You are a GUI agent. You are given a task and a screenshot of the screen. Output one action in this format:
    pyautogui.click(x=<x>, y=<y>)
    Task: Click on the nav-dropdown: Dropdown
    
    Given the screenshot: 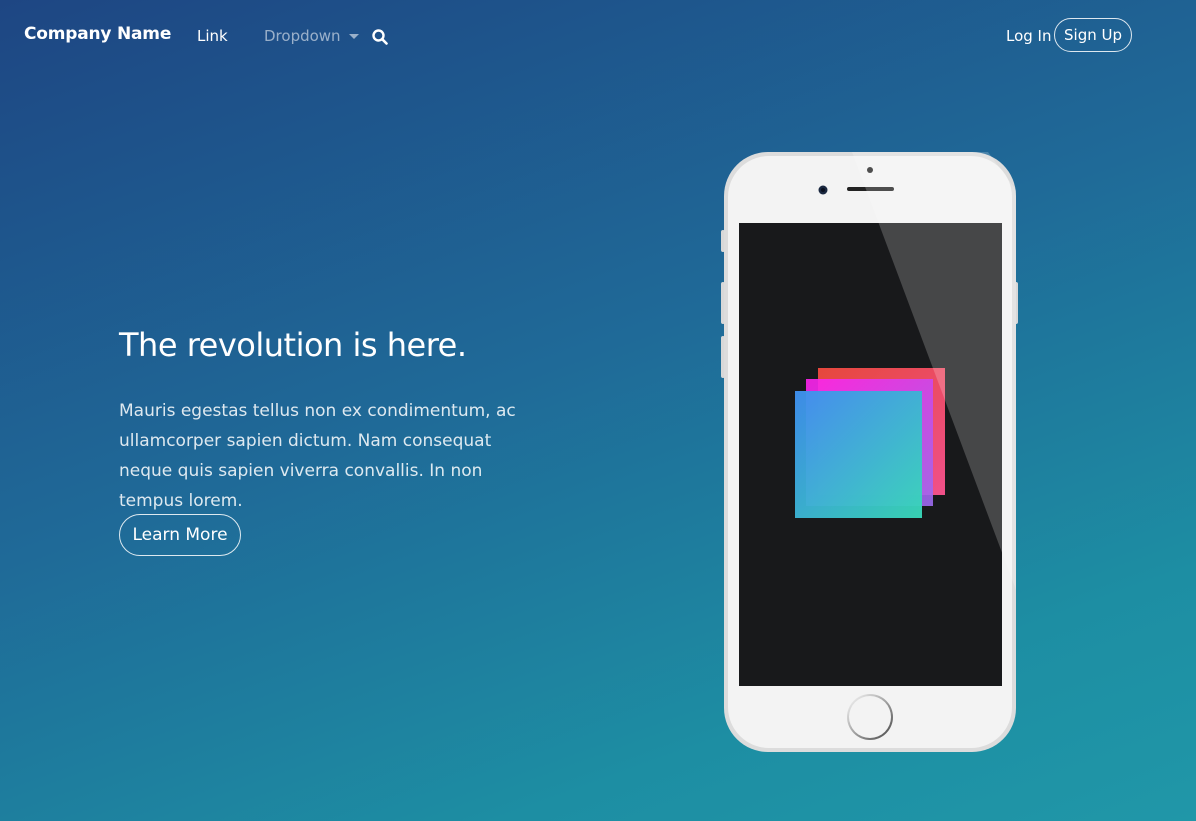 What is the action you would take?
    pyautogui.click(x=311, y=36)
    